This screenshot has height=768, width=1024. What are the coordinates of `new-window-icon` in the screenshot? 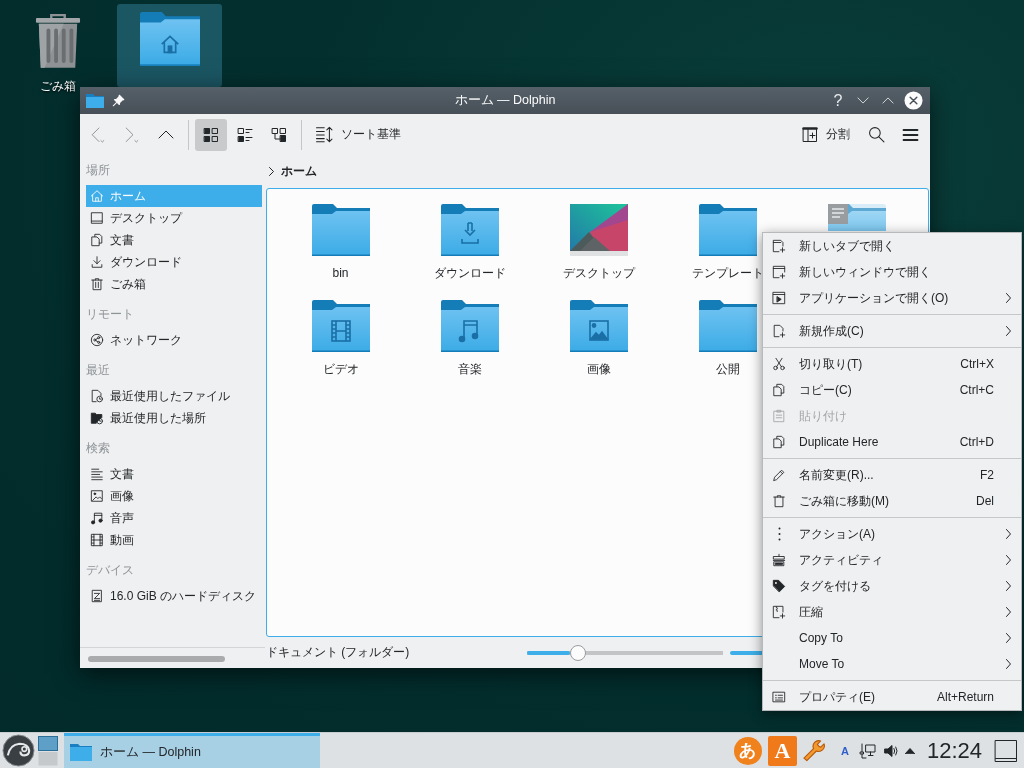 It's located at (779, 272).